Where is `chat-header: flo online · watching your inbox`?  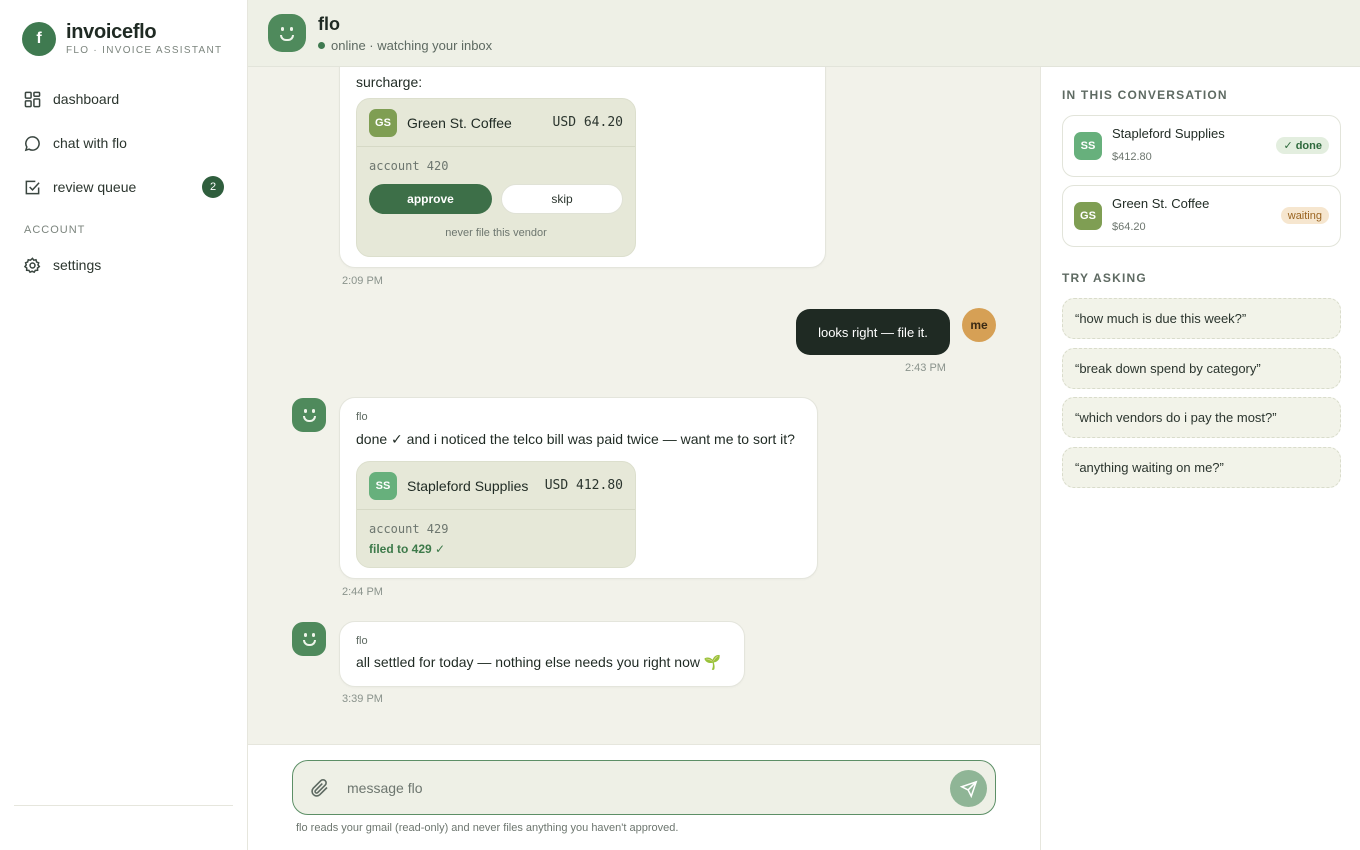
chat-header: flo online · watching your inbox is located at coordinates (804, 33).